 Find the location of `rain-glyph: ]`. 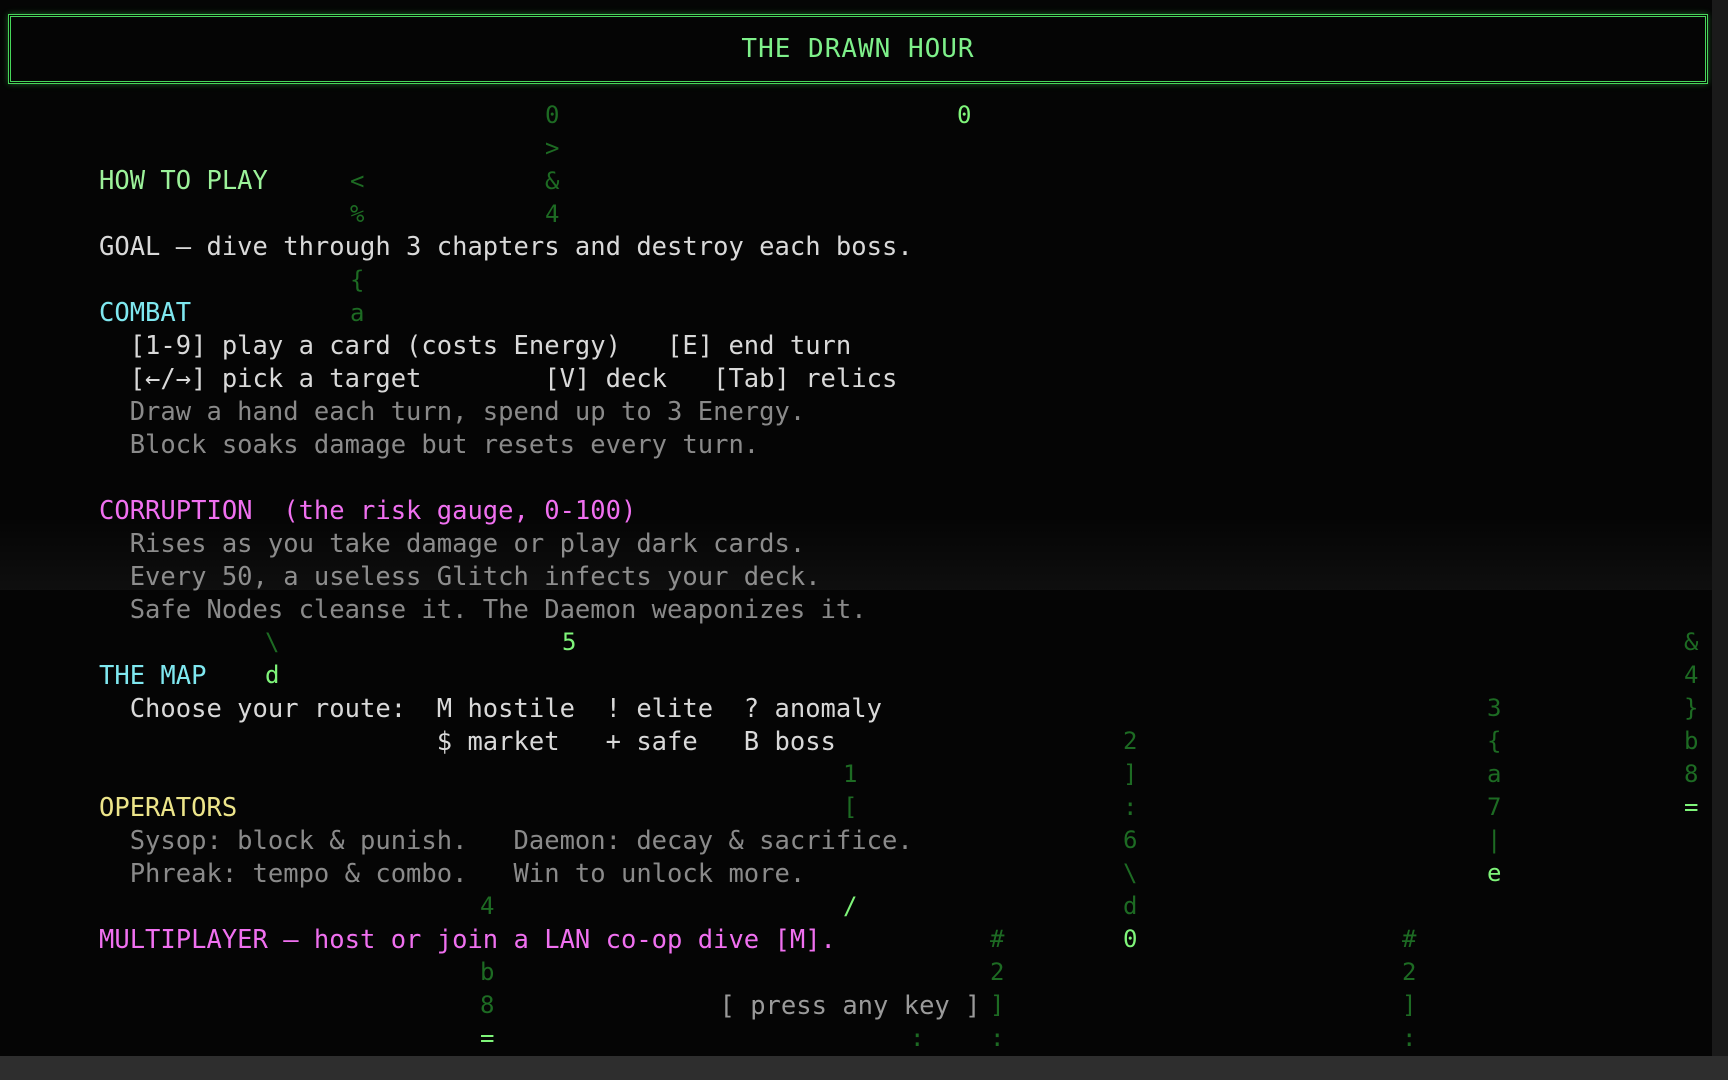

rain-glyph: ] is located at coordinates (1130, 774).